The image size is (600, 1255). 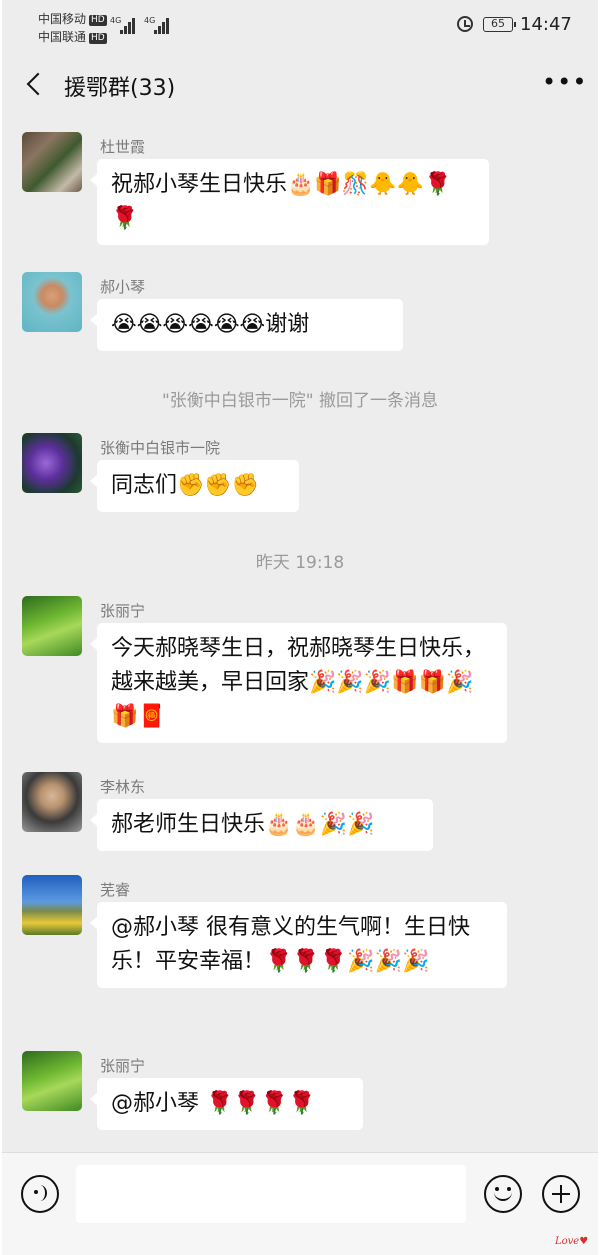 What do you see at coordinates (62, 19) in the screenshot?
I see `carrier-1: 中国移动` at bounding box center [62, 19].